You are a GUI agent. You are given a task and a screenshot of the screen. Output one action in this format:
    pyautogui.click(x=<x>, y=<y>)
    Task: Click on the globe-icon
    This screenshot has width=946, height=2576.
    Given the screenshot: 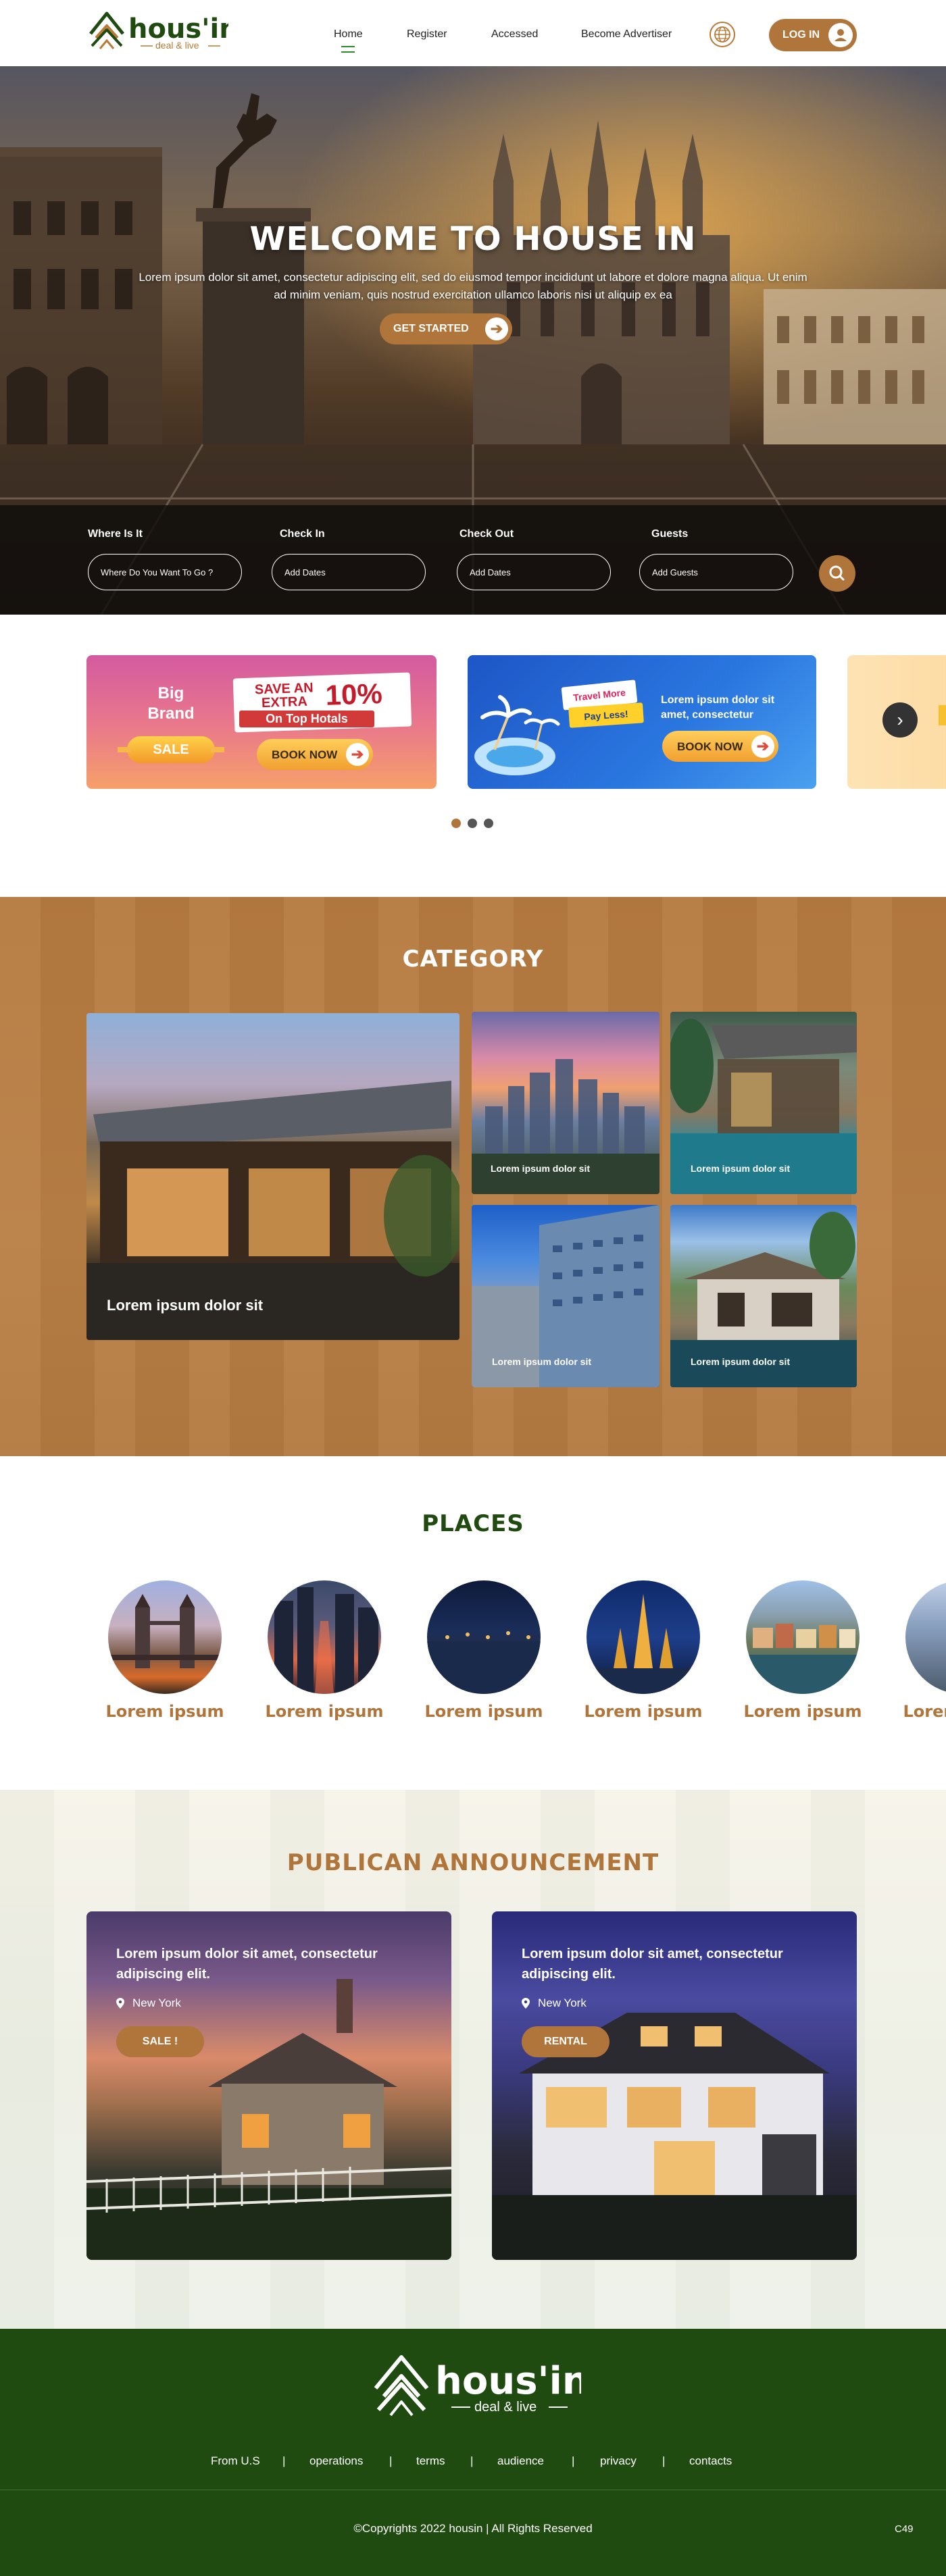 What is the action you would take?
    pyautogui.click(x=722, y=34)
    